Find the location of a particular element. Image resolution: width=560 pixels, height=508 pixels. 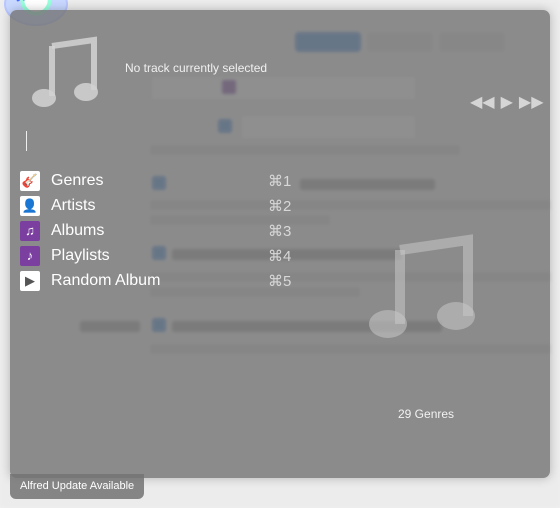

result-item-genres: 🎸 Genres ⌘1 is located at coordinates (165, 180).